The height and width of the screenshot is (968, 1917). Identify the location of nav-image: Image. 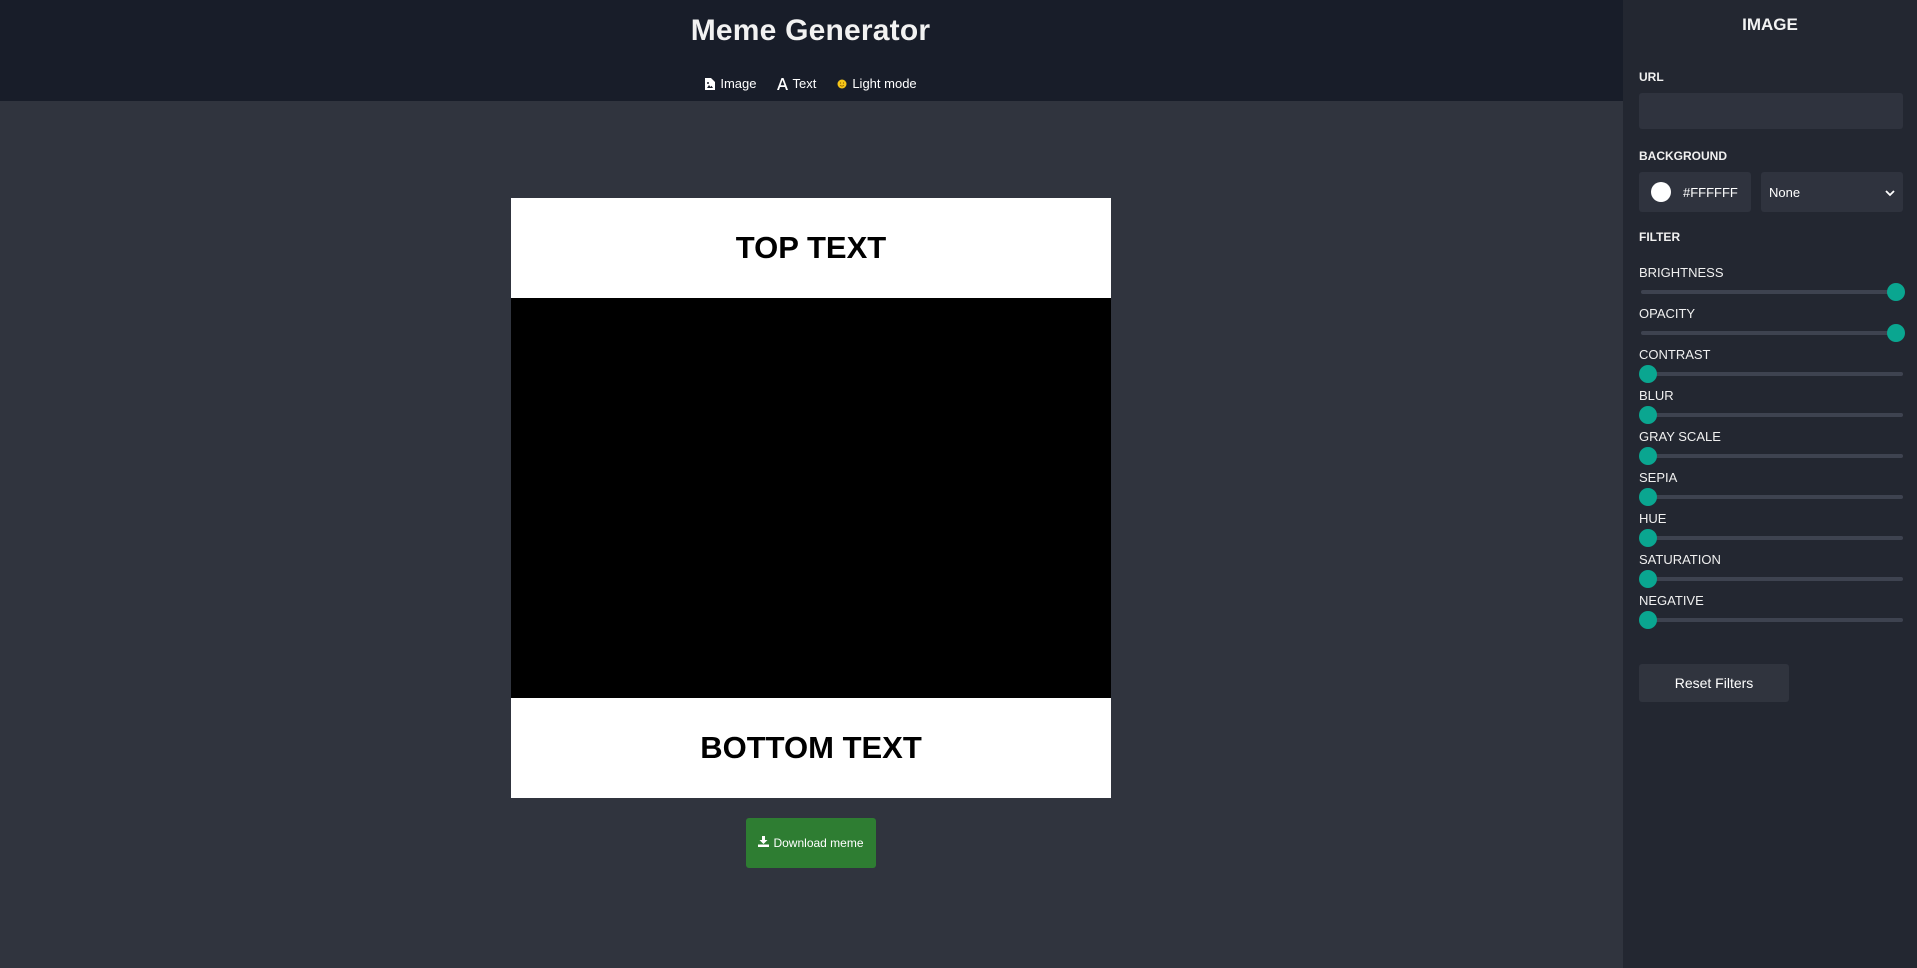
(730, 83).